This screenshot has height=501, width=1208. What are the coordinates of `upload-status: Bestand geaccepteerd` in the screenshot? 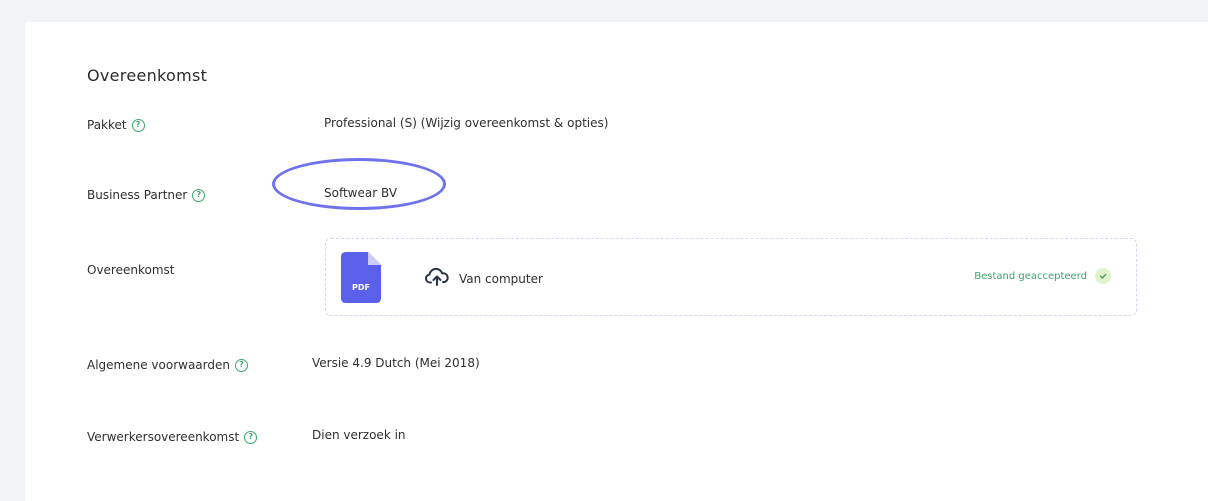 It's located at (1042, 276).